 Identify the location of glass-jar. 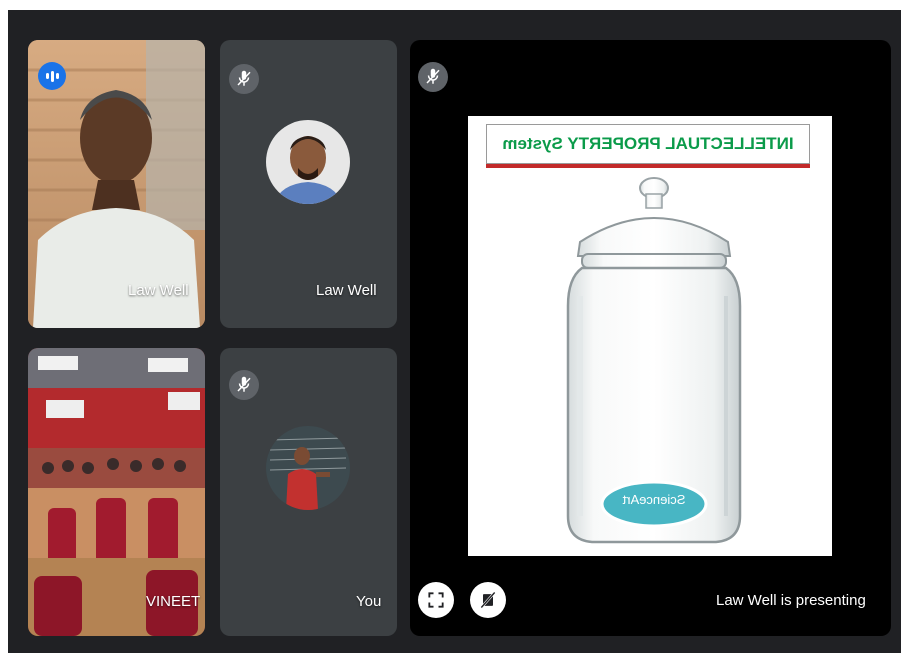
(654, 360).